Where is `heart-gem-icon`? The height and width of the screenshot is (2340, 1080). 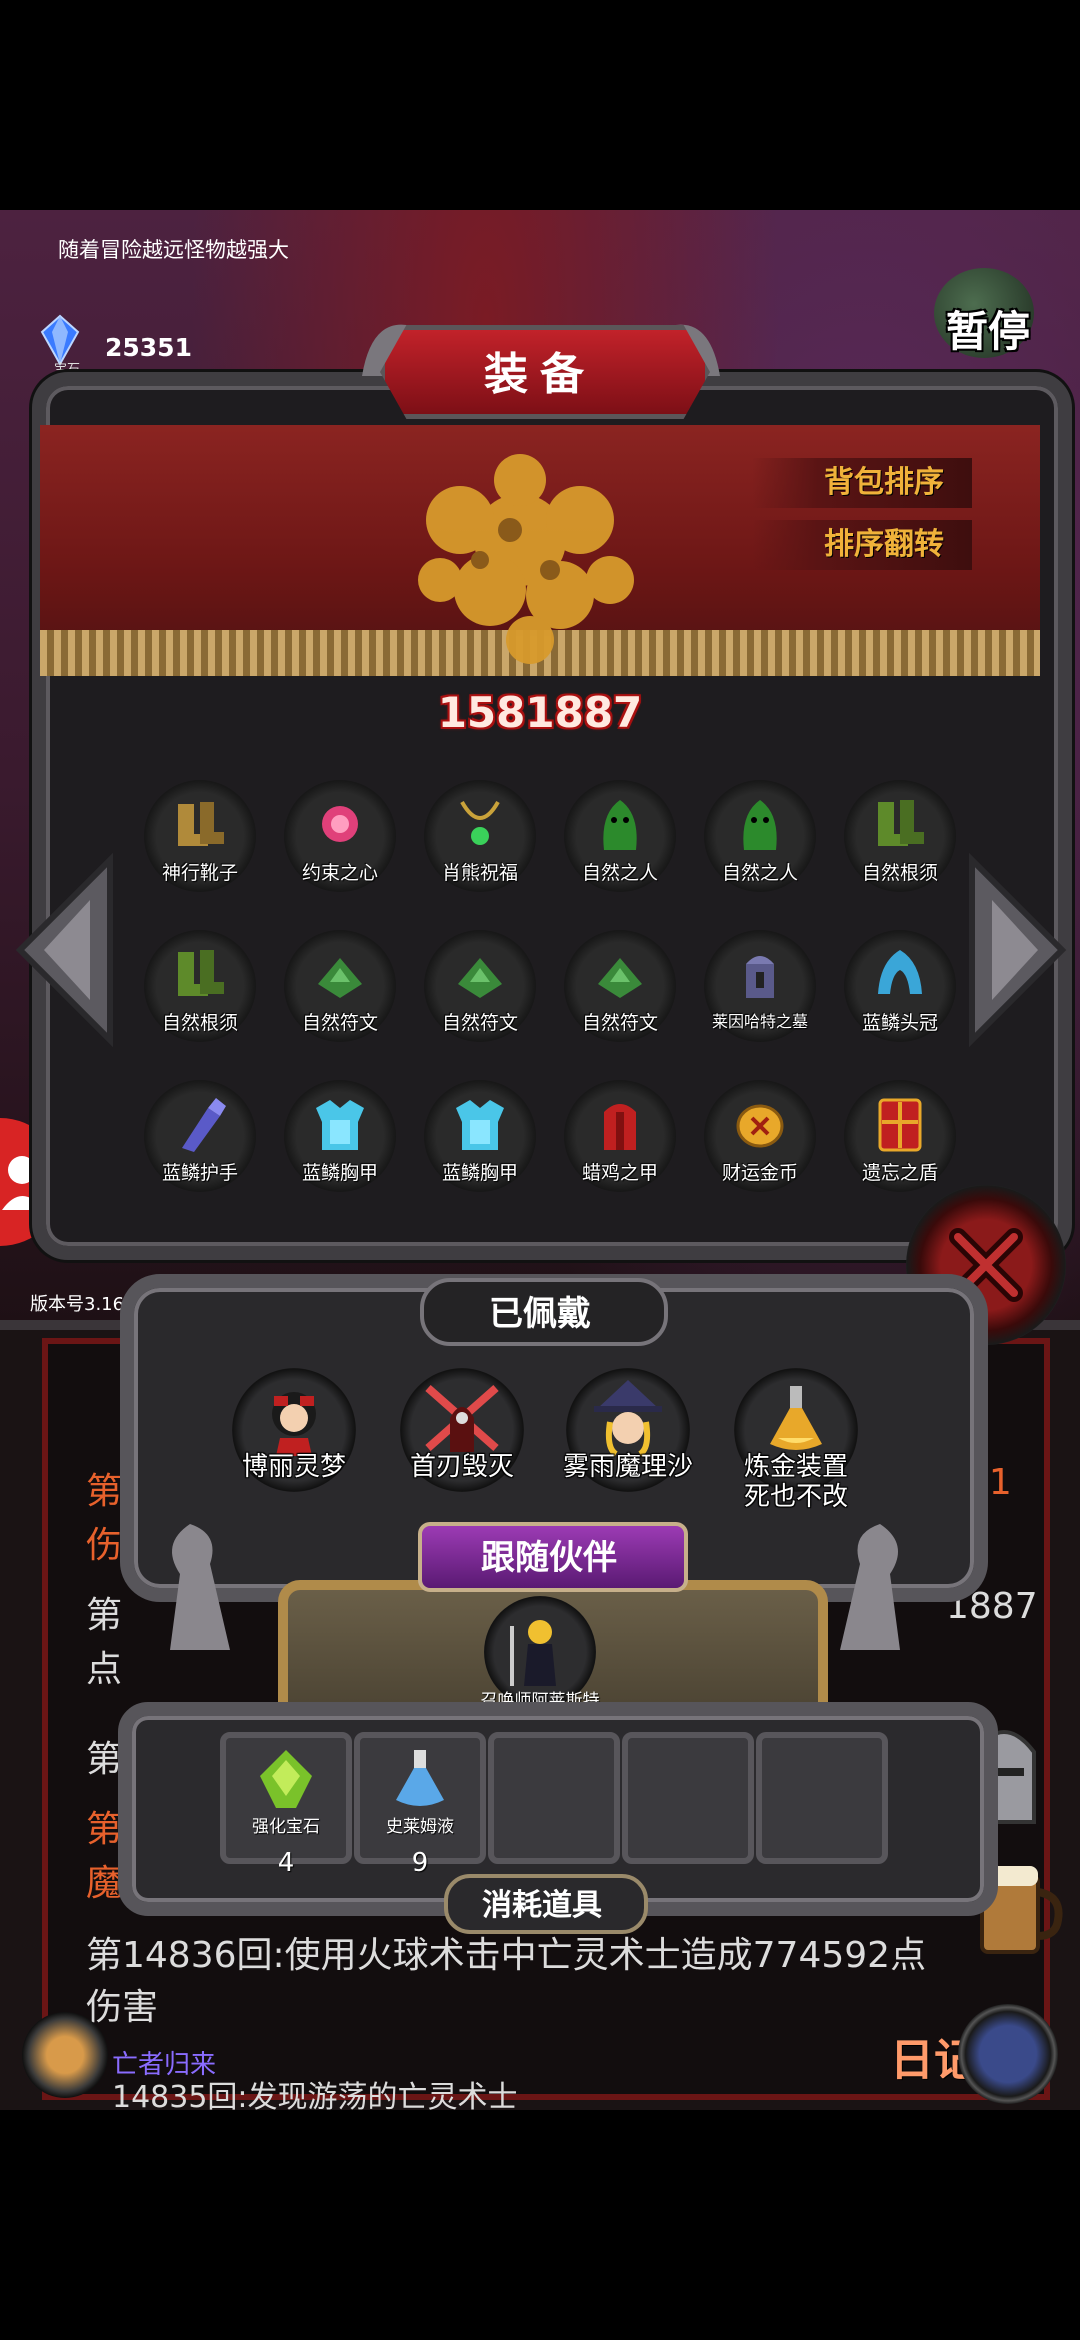
heart-gem-icon is located at coordinates (340, 824).